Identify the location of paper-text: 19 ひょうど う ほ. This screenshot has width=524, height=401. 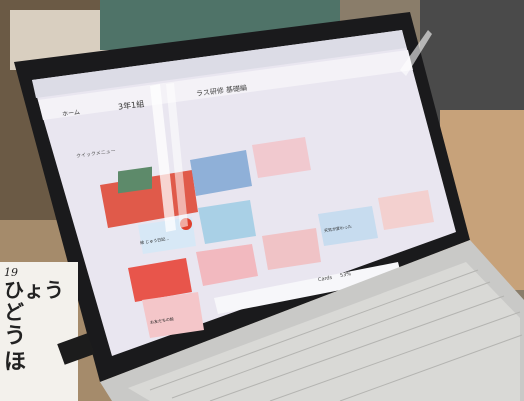
(39, 320).